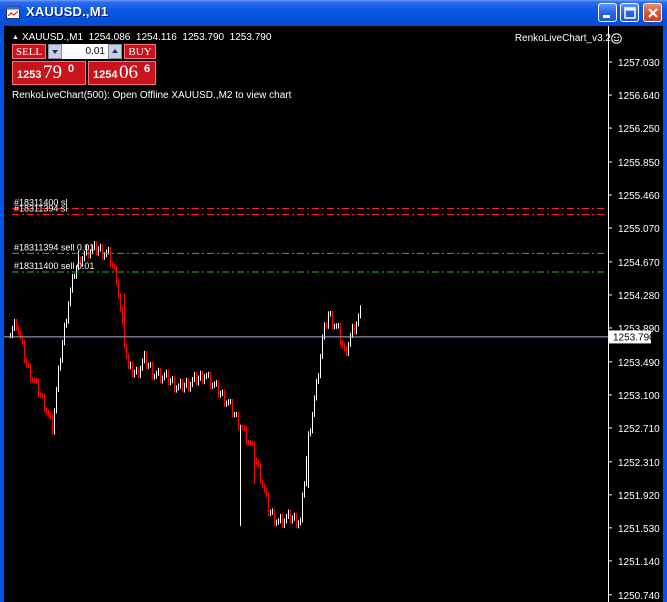 This screenshot has height=602, width=667. What do you see at coordinates (639, 429) in the screenshot?
I see `axis-tick-label: 1252.710` at bounding box center [639, 429].